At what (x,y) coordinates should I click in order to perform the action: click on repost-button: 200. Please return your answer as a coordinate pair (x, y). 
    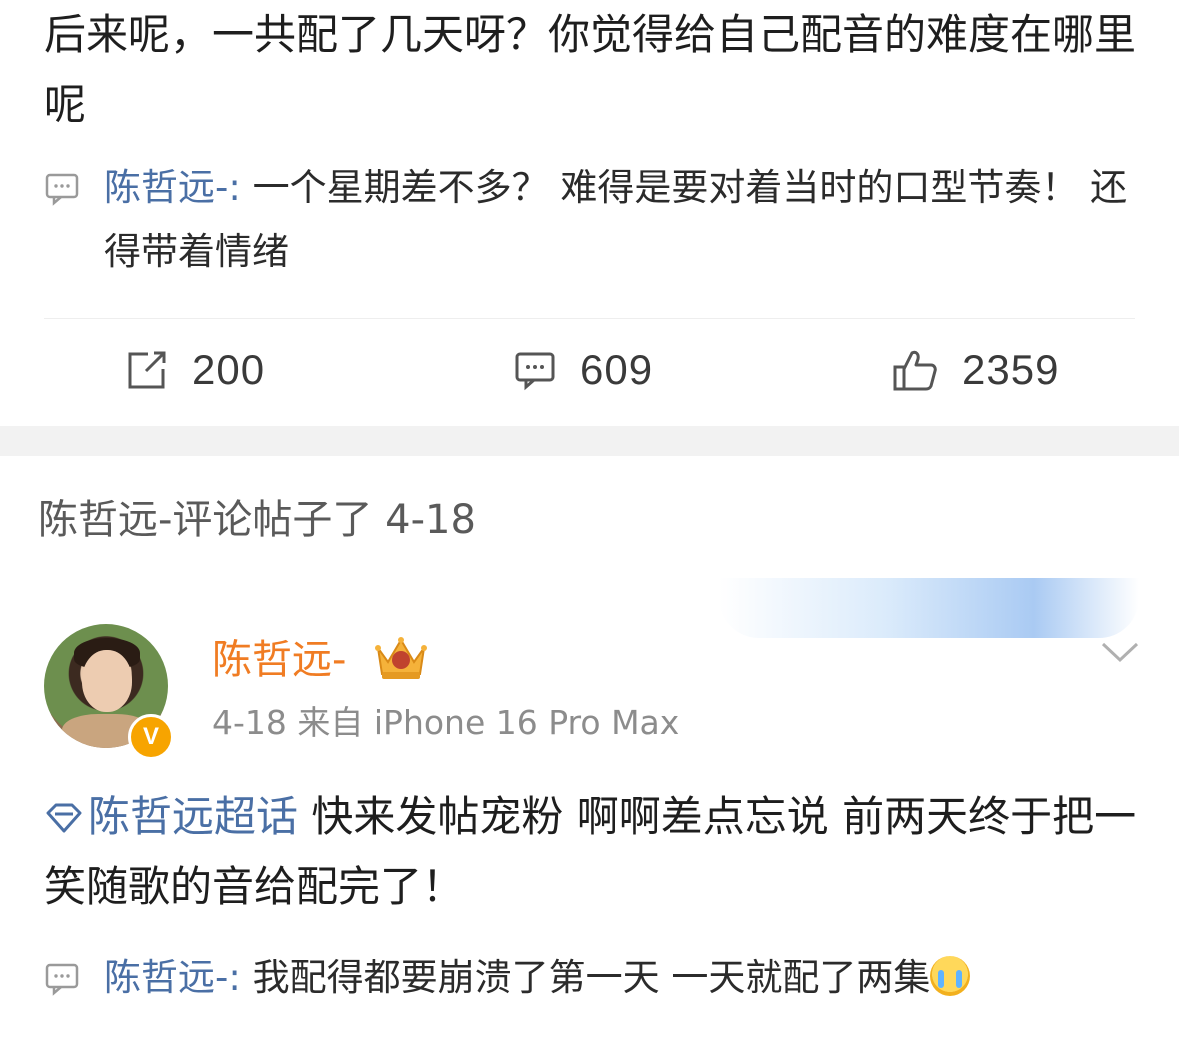
    Looking at the image, I should click on (195, 370).